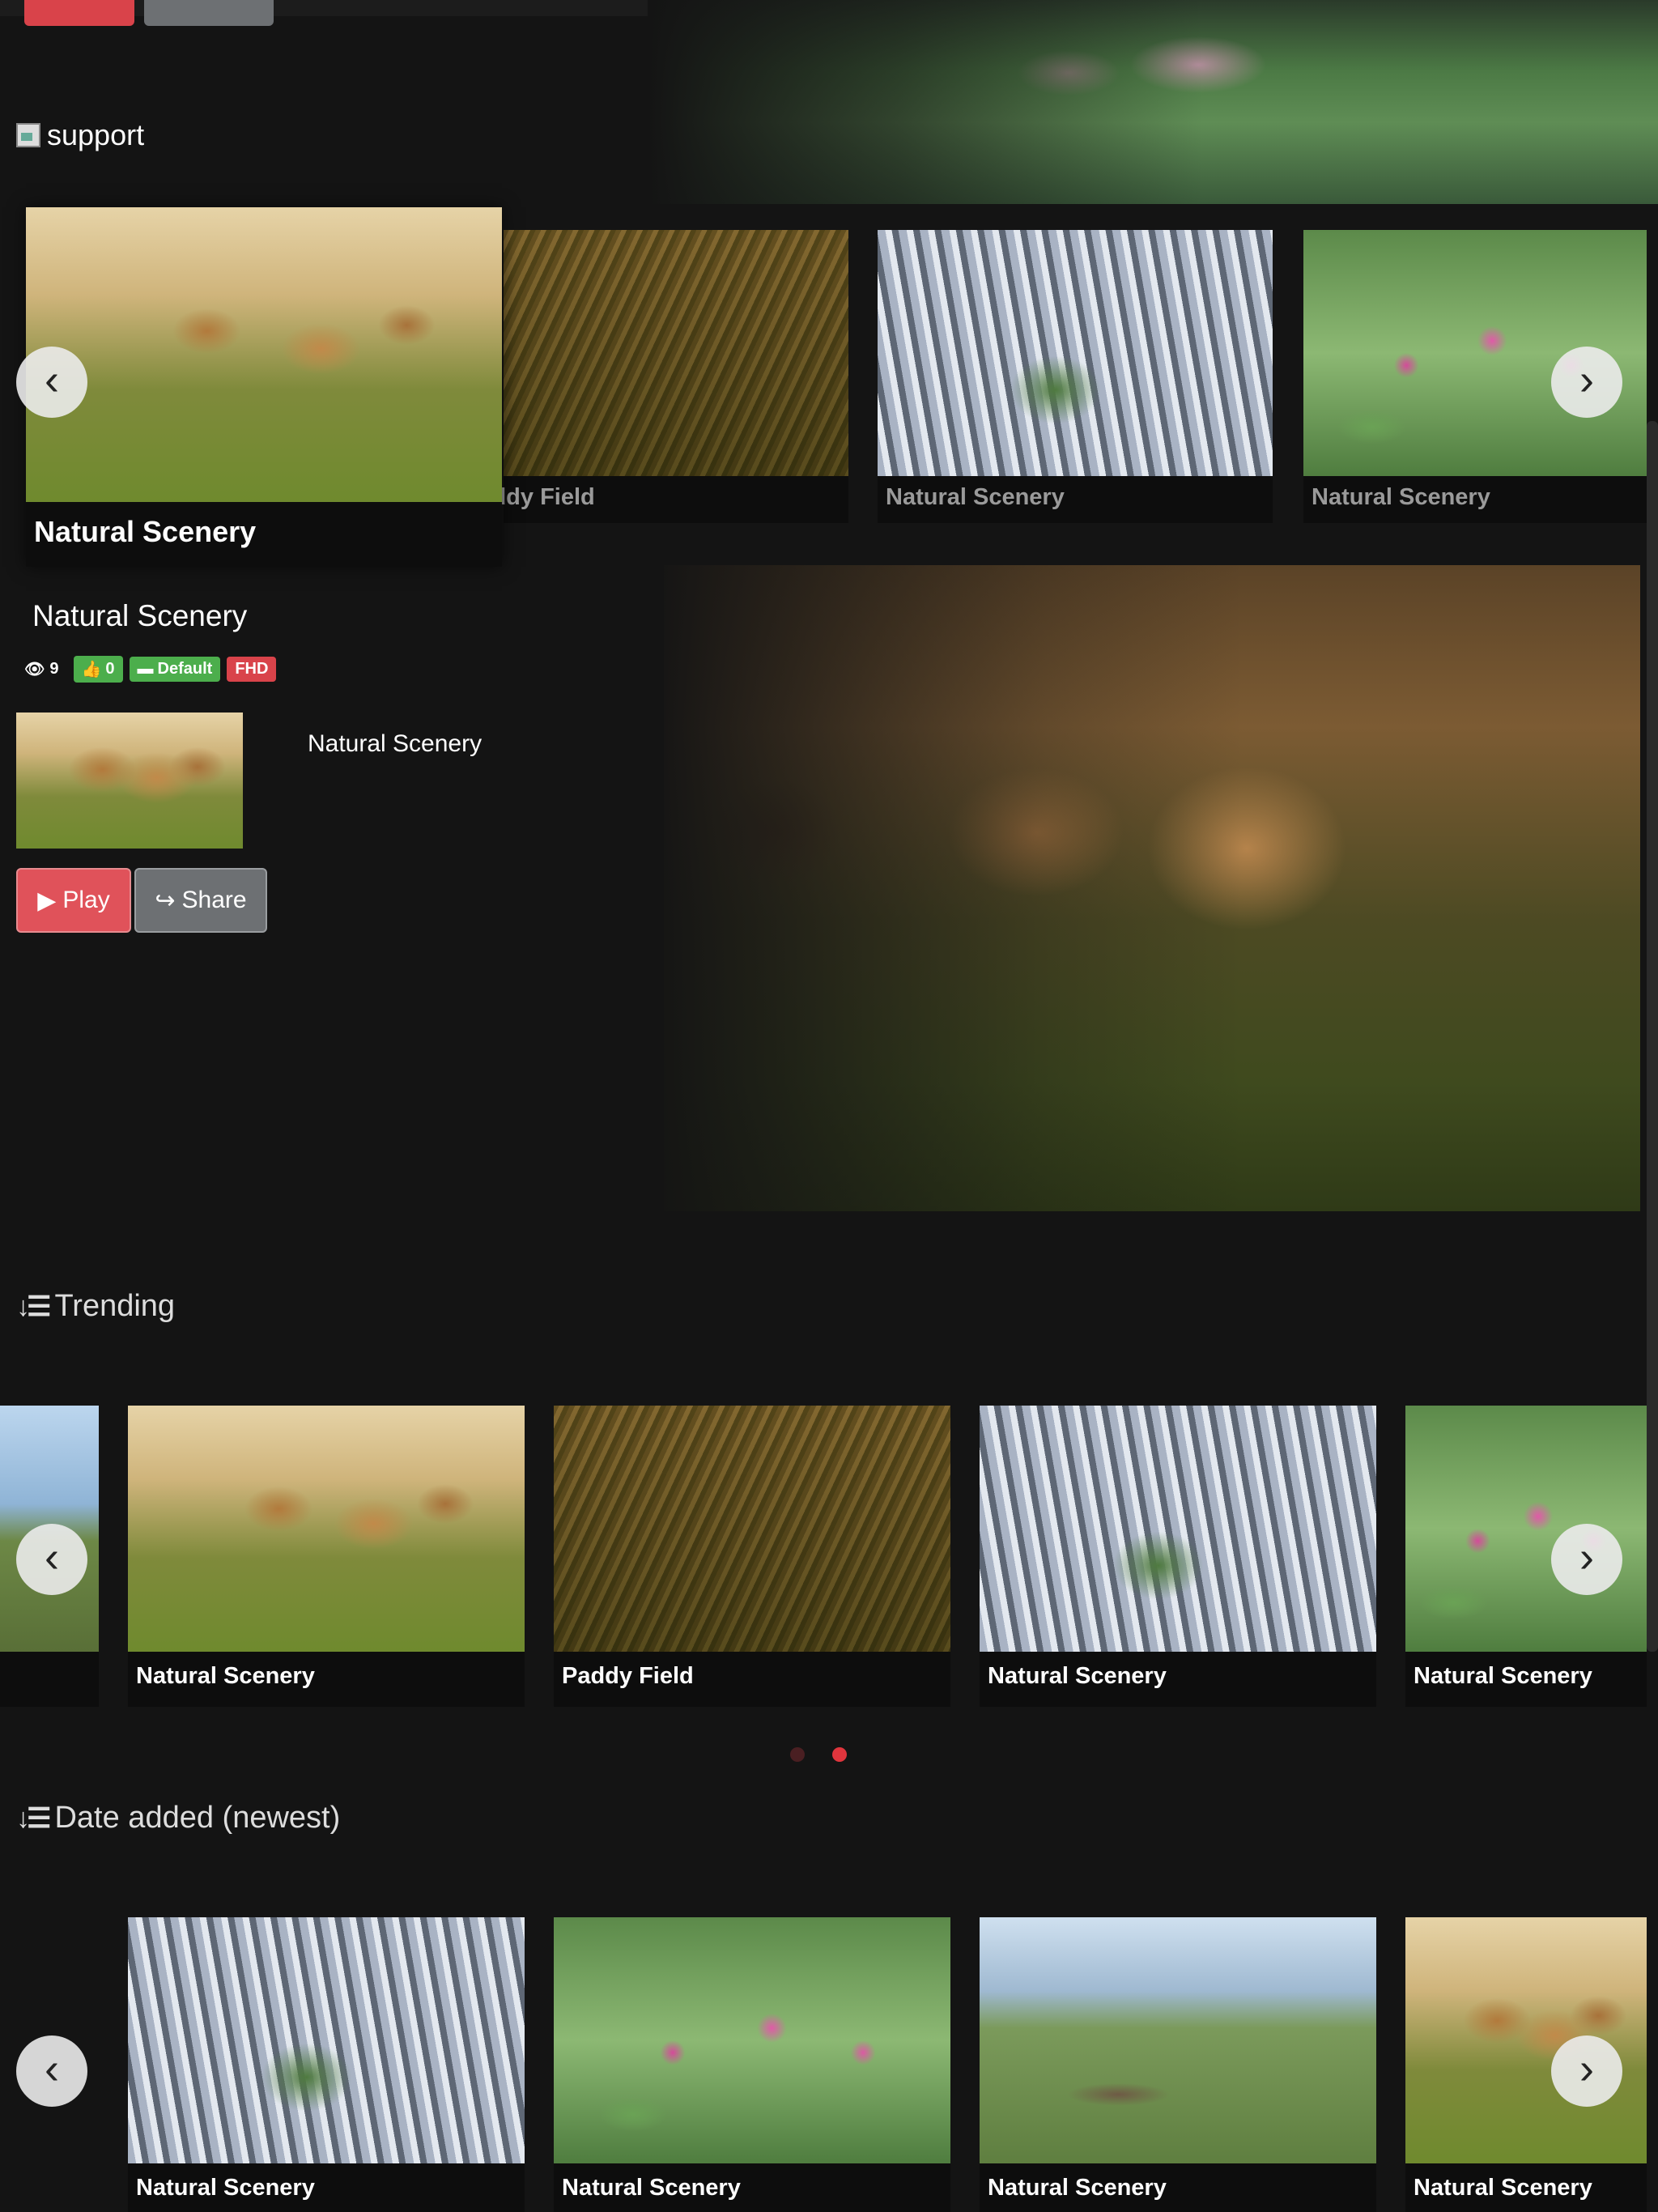 This screenshot has width=1658, height=2212. I want to click on play-icon: ▶, so click(47, 901).